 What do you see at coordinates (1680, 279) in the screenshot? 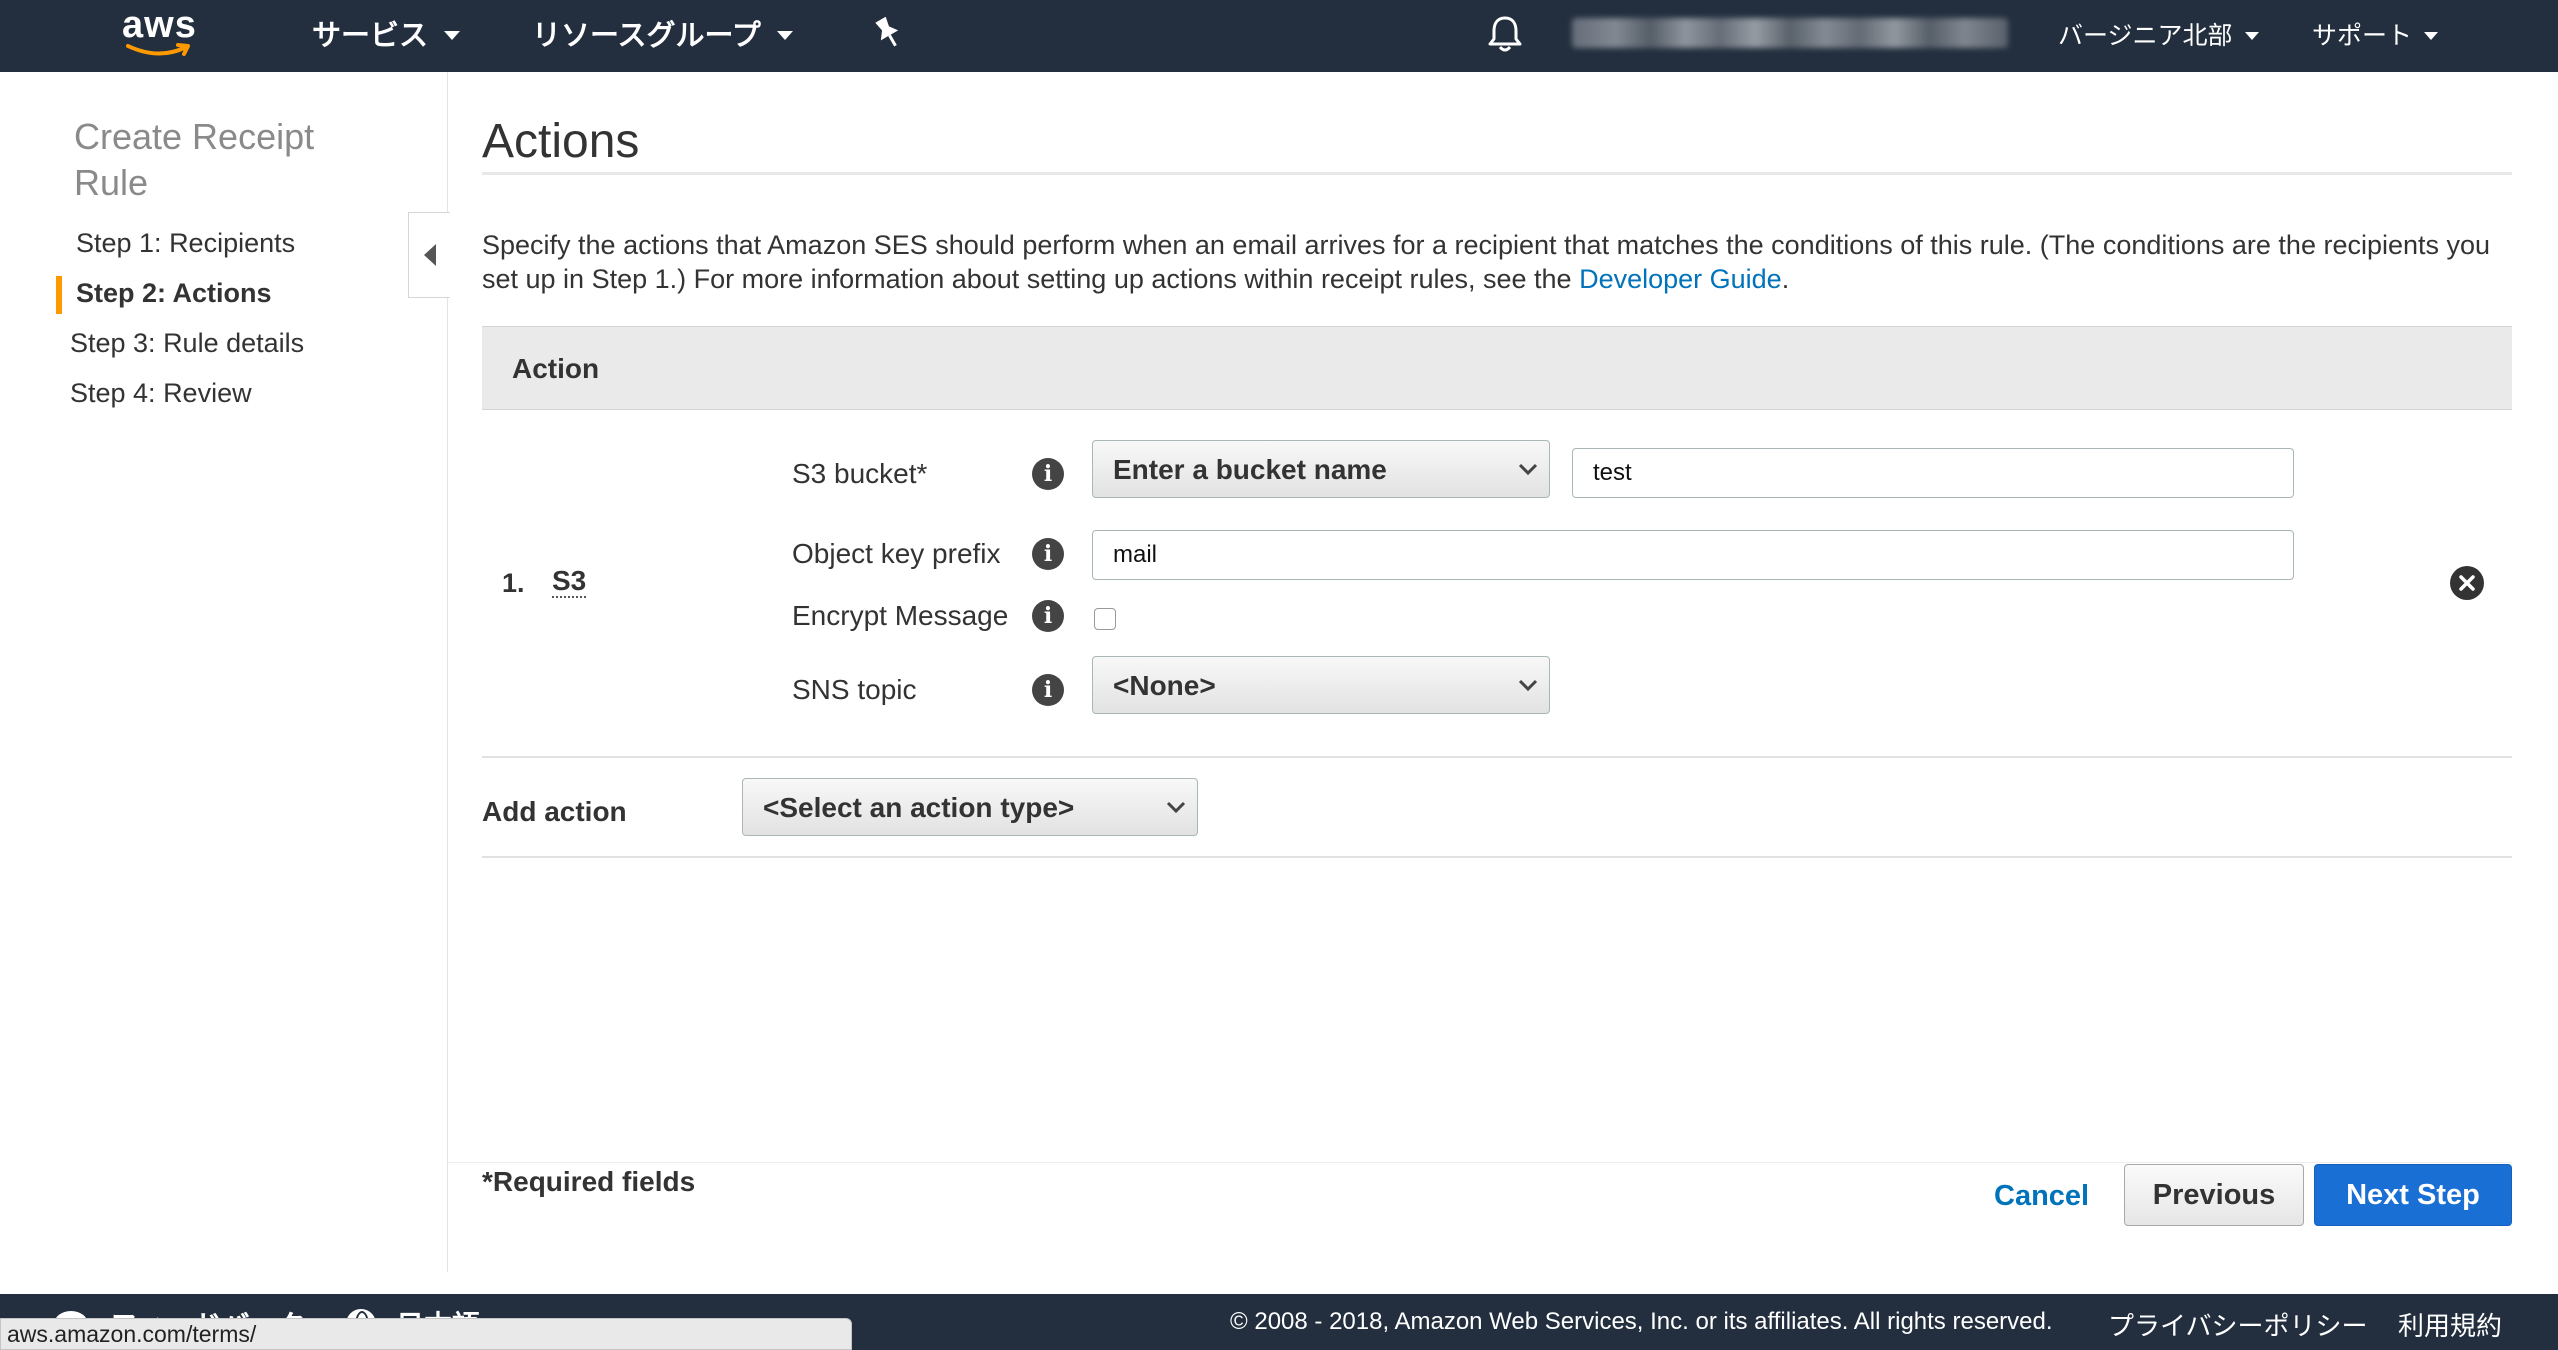
I see `developer-guide-link: Developer Guide` at bounding box center [1680, 279].